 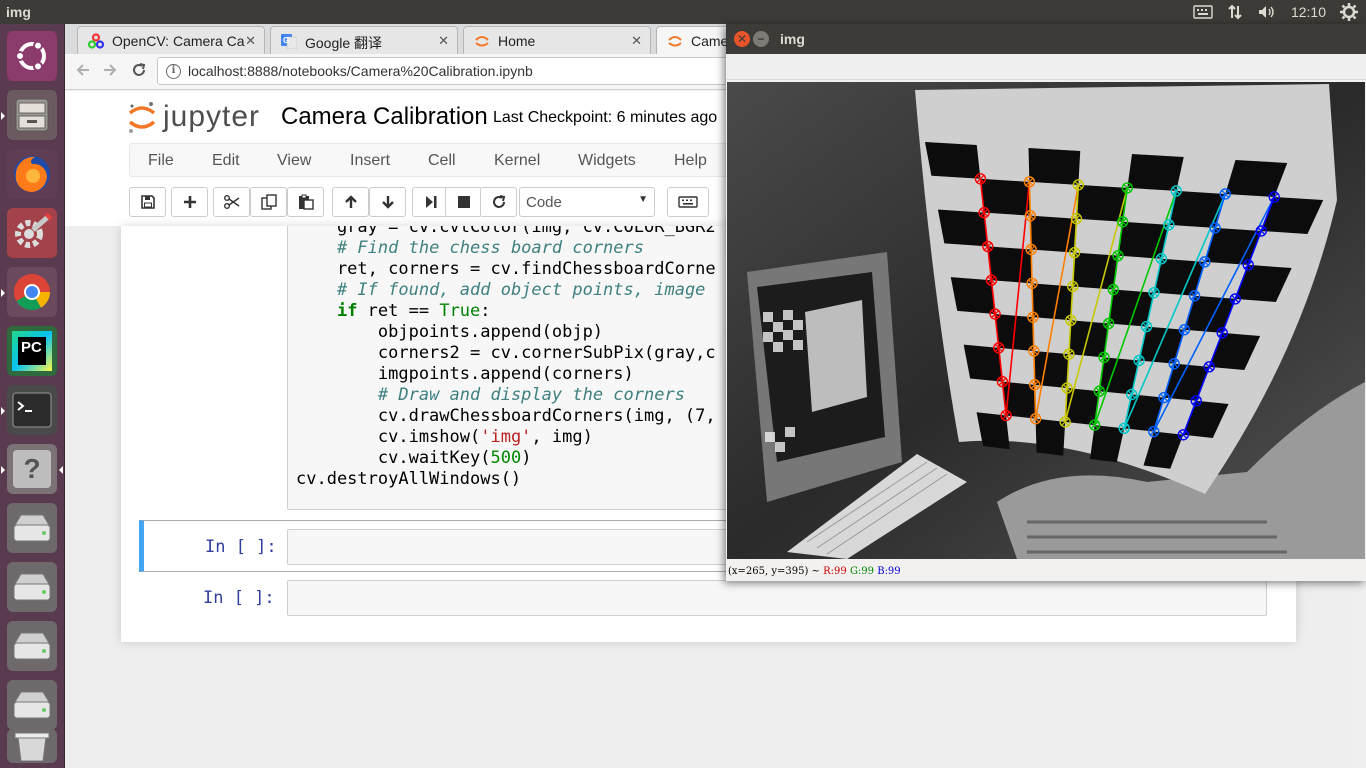 I want to click on launcher-chrome, so click(x=29, y=292).